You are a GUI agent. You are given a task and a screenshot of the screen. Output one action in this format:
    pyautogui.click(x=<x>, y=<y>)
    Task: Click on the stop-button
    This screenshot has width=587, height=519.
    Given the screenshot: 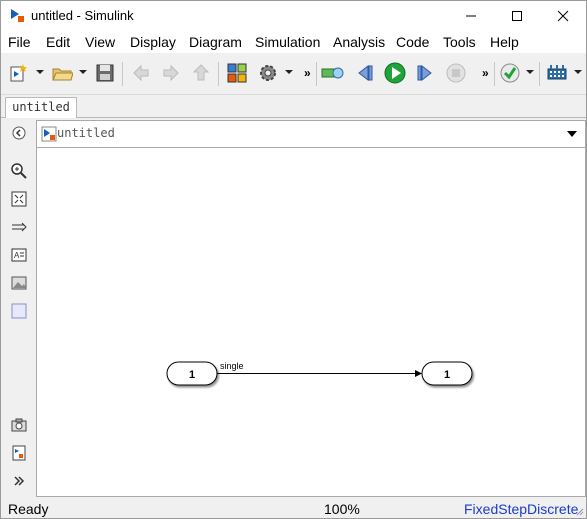 What is the action you would take?
    pyautogui.click(x=456, y=73)
    